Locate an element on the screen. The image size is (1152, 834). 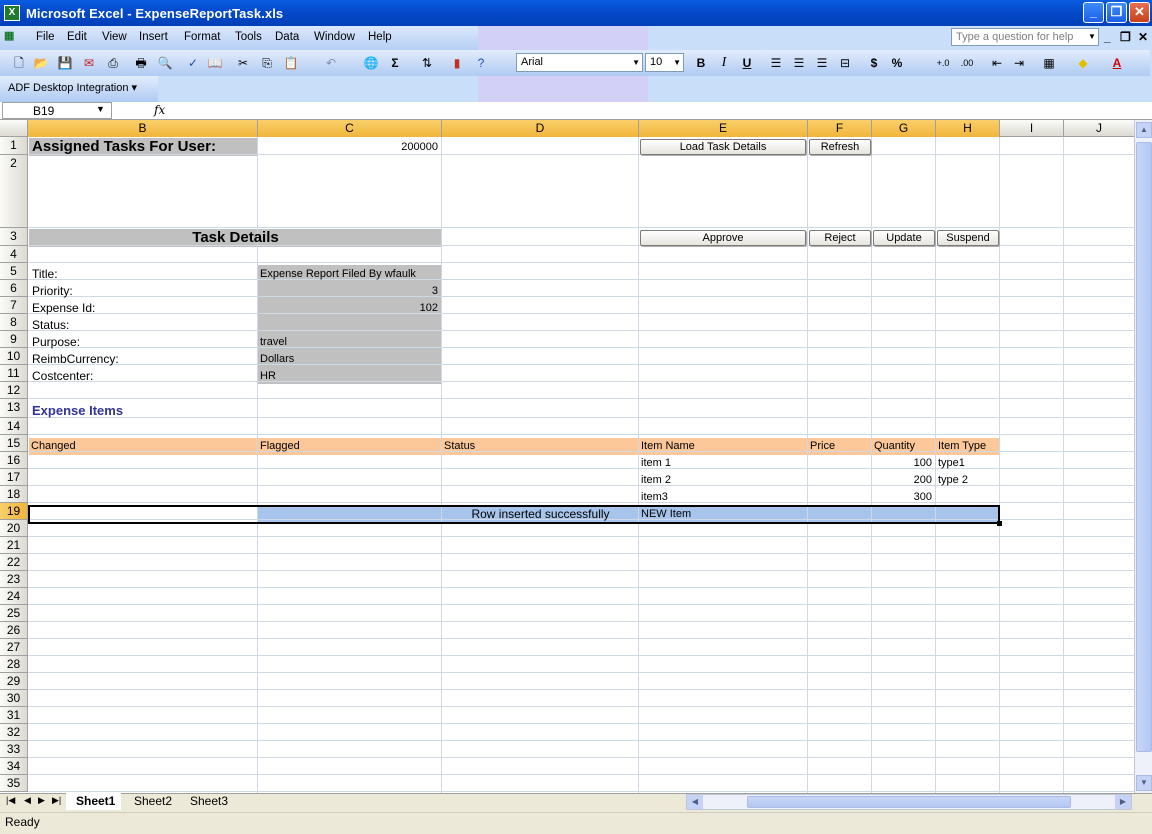
approve-button: Approve is located at coordinates (723, 238).